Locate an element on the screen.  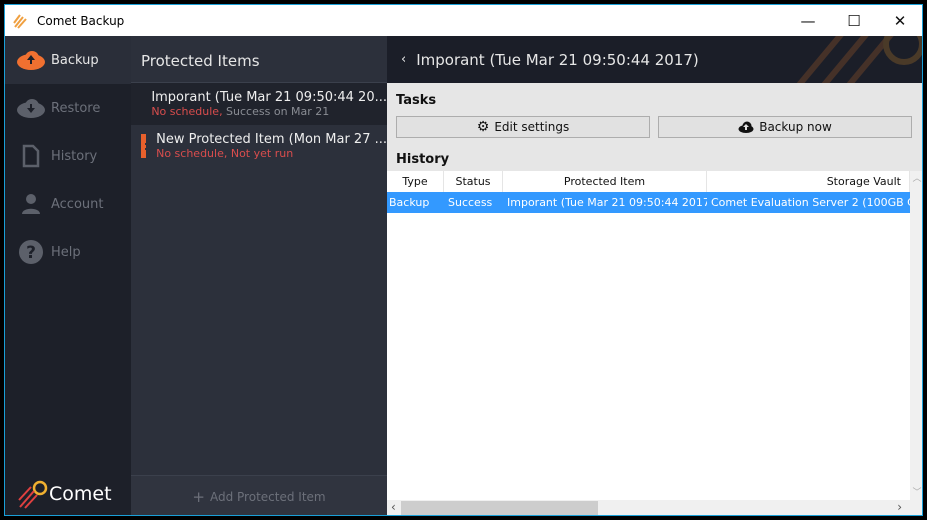
help-icon: ? is located at coordinates (31, 252).